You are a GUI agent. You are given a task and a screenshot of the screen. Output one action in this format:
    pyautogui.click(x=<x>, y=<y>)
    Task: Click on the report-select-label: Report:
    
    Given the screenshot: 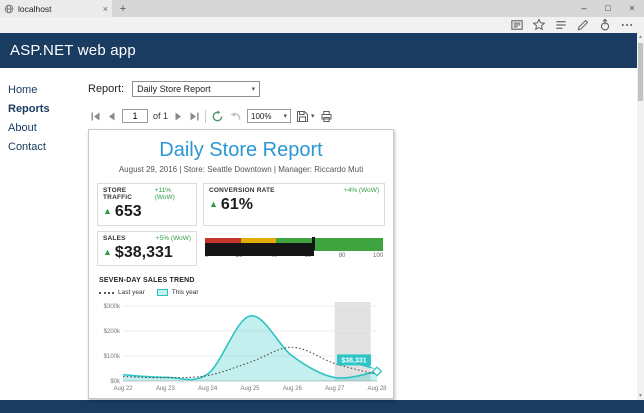 What is the action you would take?
    pyautogui.click(x=106, y=89)
    